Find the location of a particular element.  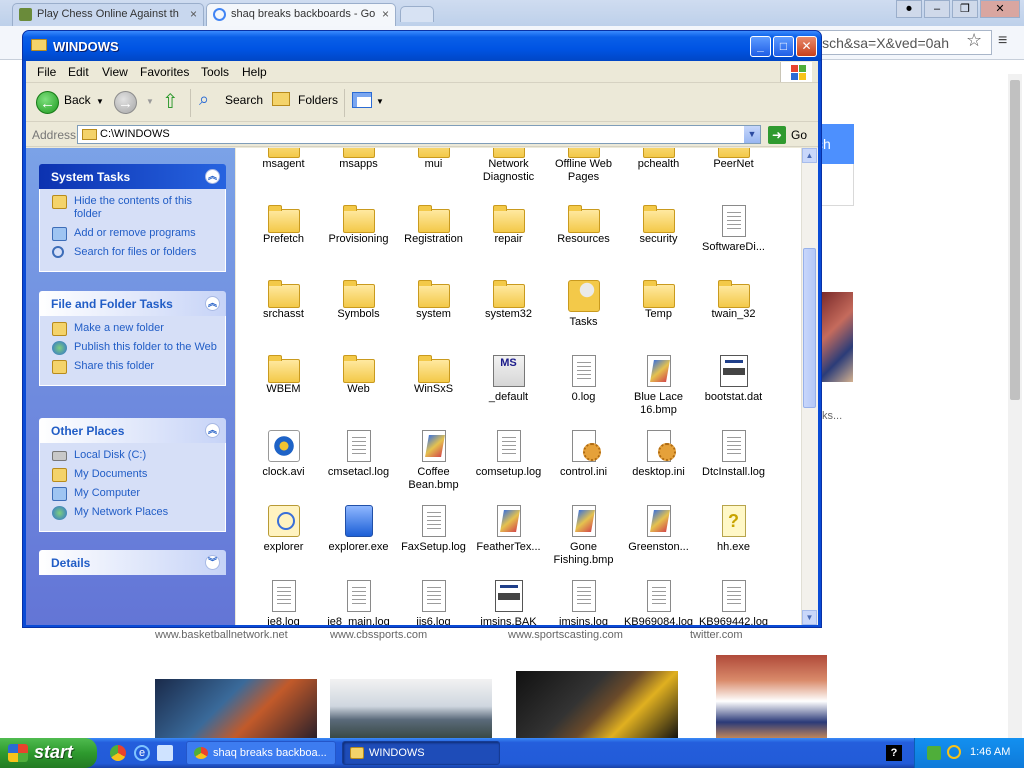

local-disk-link: Local Disk (C:) is located at coordinates (134, 455).